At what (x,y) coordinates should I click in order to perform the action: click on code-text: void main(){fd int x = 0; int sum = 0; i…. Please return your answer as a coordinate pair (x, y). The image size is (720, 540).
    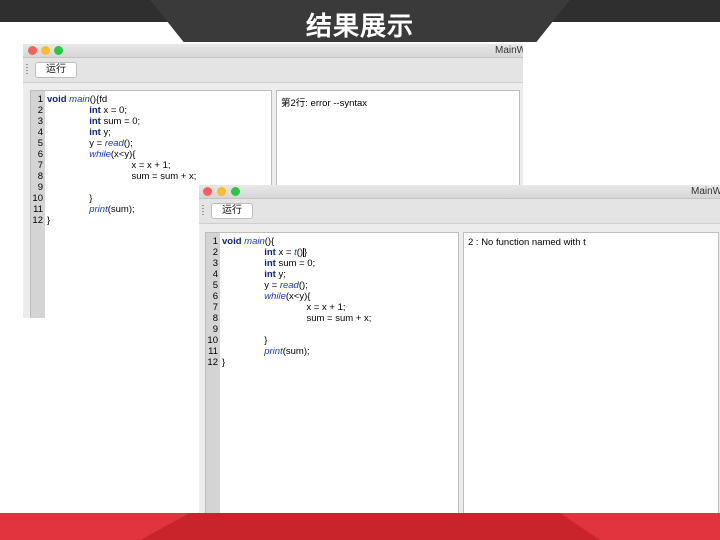
    Looking at the image, I should click on (122, 160).